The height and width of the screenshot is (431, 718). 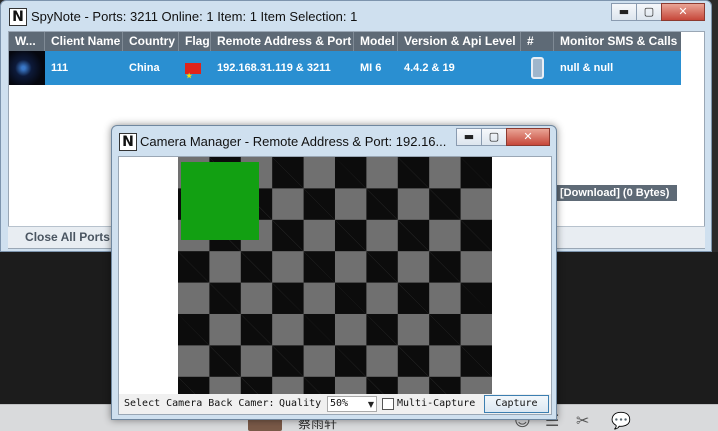 I want to click on device-cell, so click(x=537, y=68).